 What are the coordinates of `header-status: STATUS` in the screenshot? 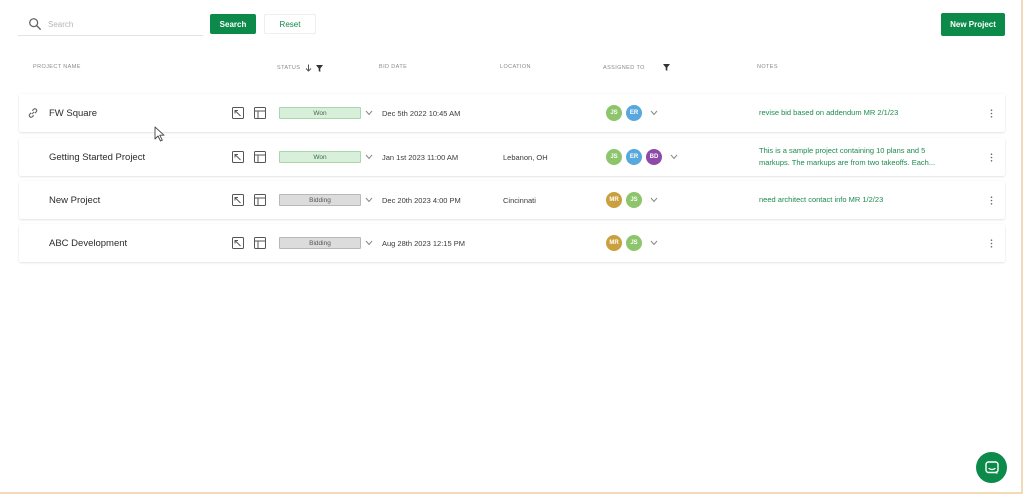 It's located at (300, 68).